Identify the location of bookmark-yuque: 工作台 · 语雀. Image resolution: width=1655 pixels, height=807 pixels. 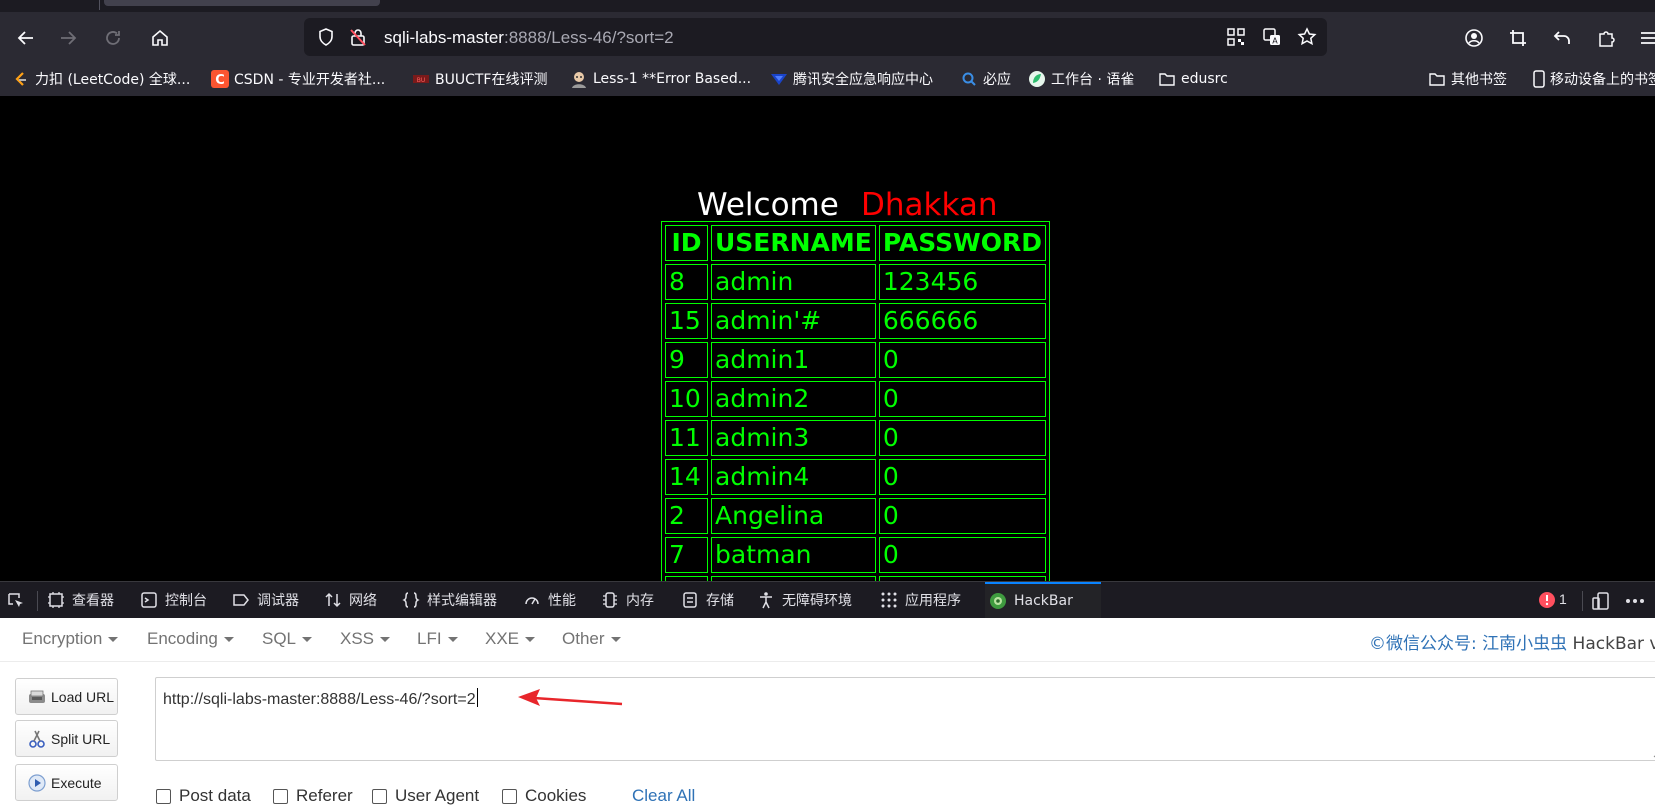
(1081, 79).